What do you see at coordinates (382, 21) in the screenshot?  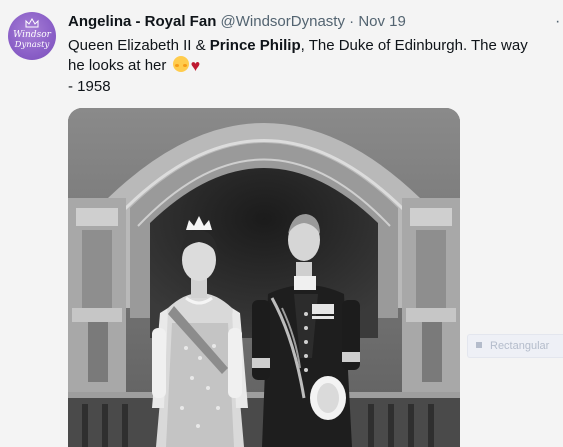 I see `timestamp: Nov 19` at bounding box center [382, 21].